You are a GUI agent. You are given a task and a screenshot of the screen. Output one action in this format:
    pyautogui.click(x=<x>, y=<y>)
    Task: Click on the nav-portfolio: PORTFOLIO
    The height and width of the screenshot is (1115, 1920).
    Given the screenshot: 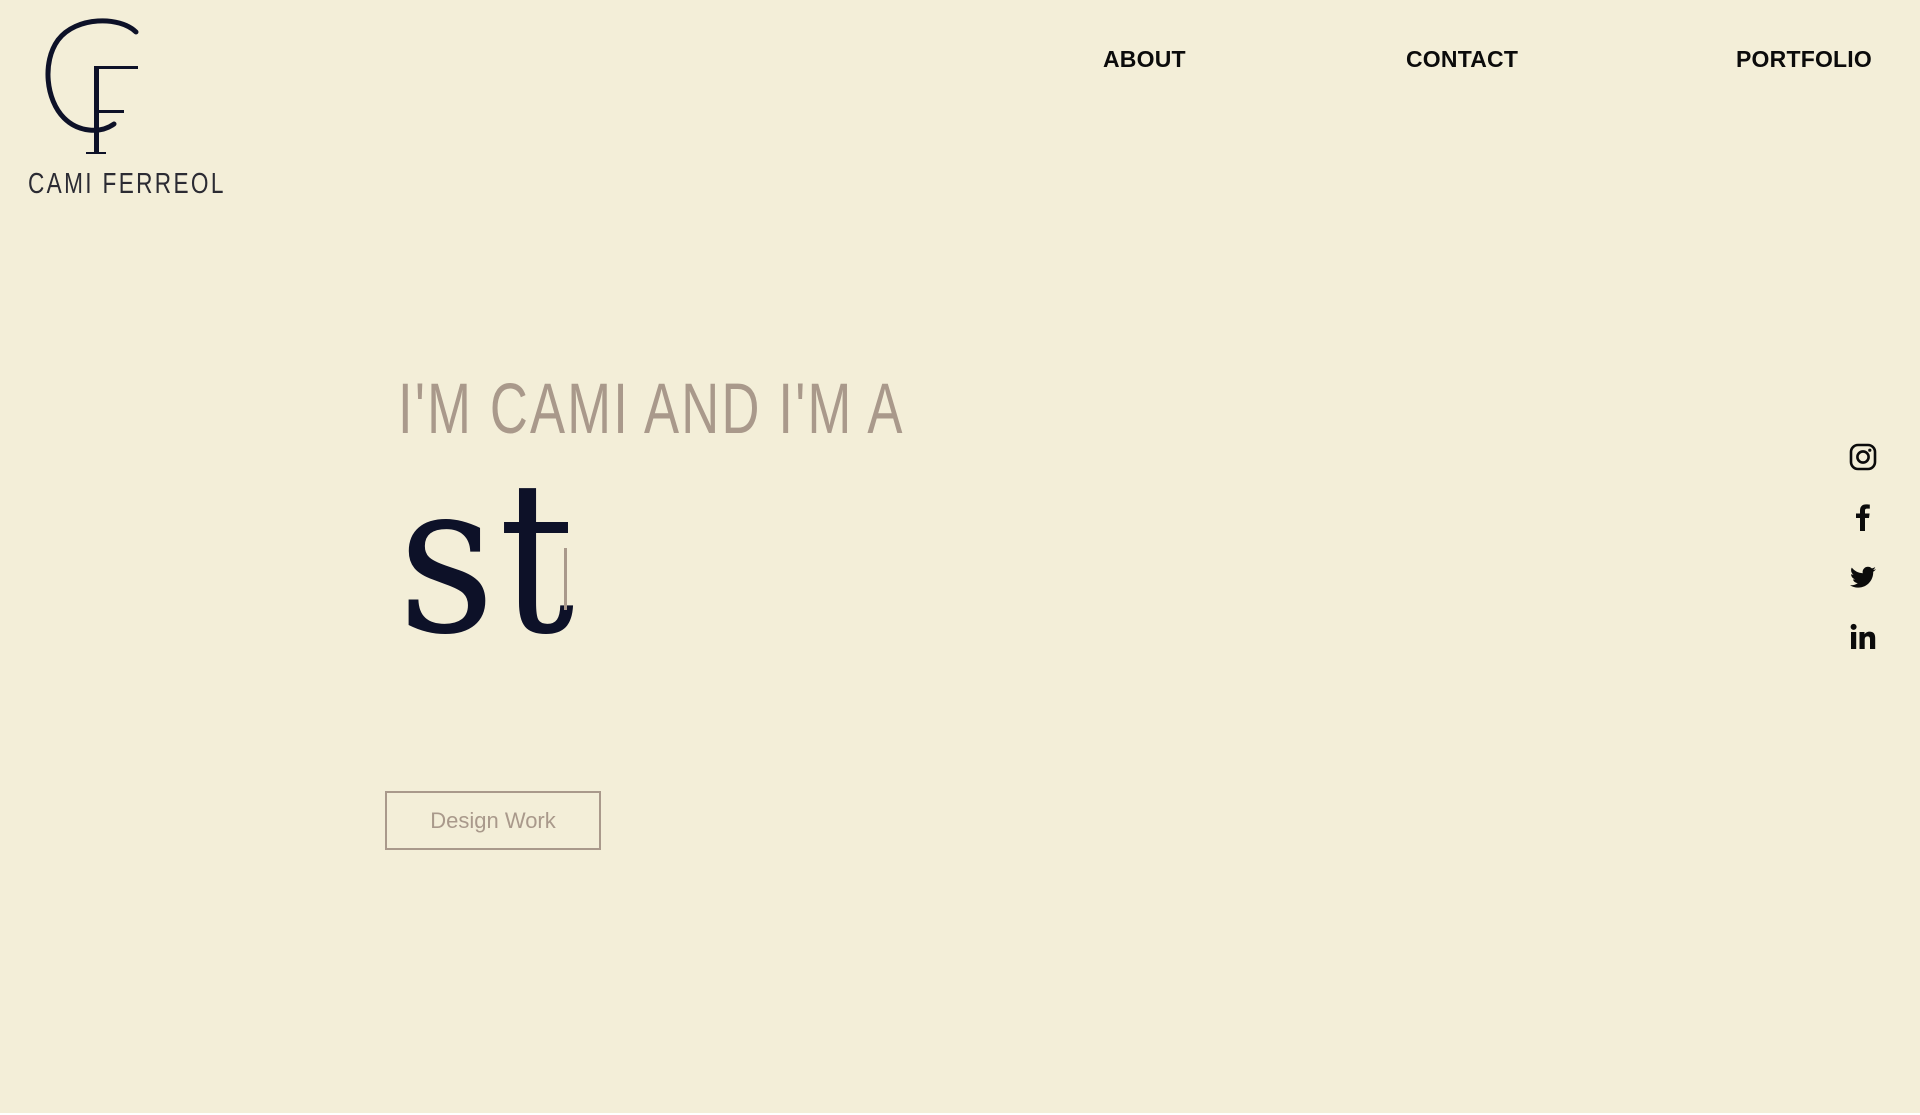 What is the action you would take?
    pyautogui.click(x=1804, y=59)
    